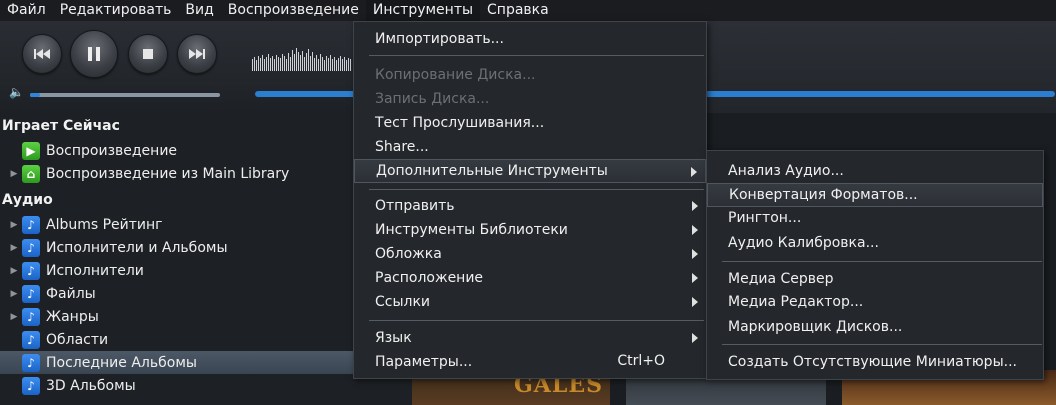  What do you see at coordinates (121, 362) in the screenshot?
I see `tree-item-label: Последние Альбомы` at bounding box center [121, 362].